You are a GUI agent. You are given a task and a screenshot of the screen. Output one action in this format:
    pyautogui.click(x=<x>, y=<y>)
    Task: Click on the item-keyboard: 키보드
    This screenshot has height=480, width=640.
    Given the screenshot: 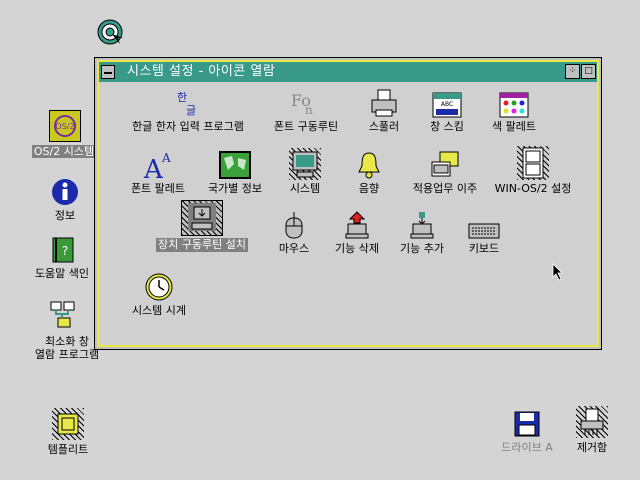 What is the action you would take?
    pyautogui.click(x=484, y=231)
    